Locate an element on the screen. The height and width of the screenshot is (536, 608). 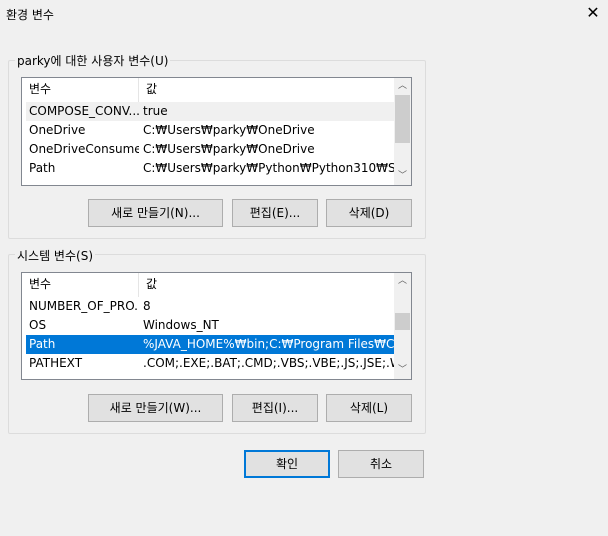
var-name: OneDriveConsumer is located at coordinates (84, 149).